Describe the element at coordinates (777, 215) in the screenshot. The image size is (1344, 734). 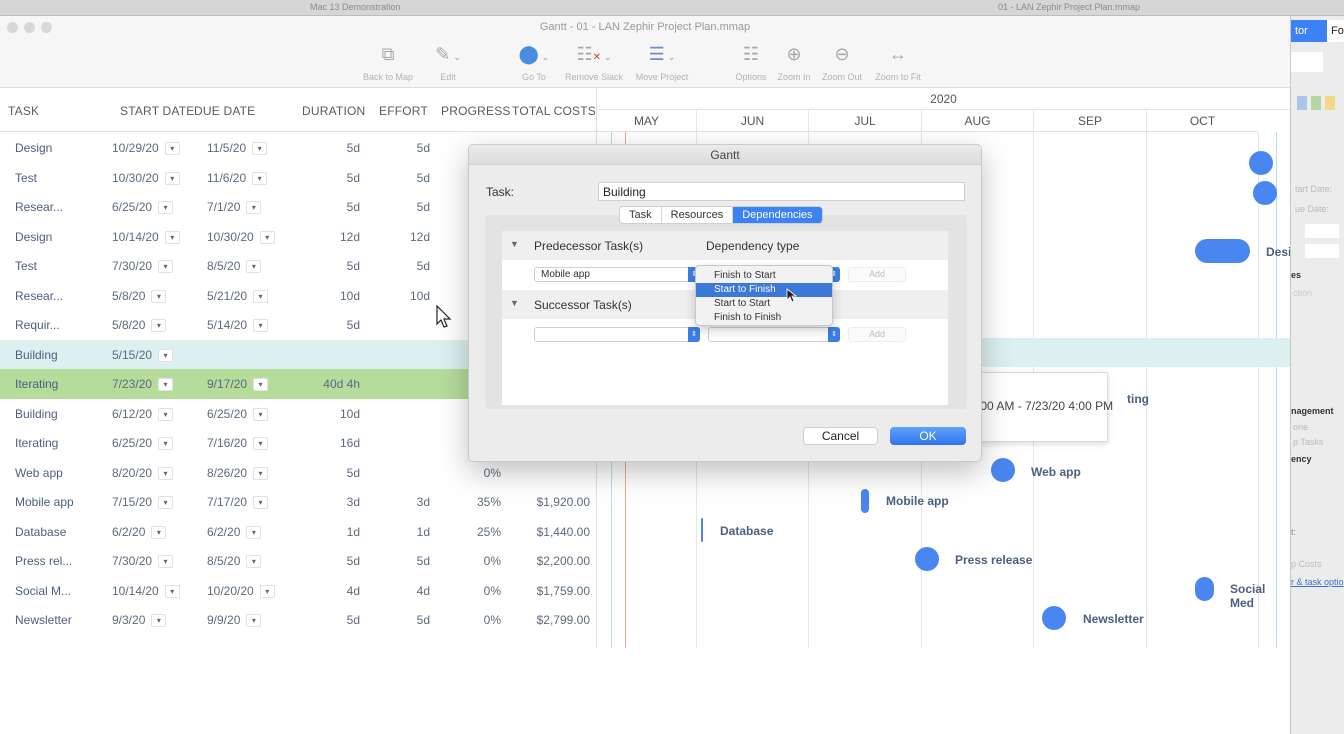
I see `tab-dependencies: Dependencies` at that location.